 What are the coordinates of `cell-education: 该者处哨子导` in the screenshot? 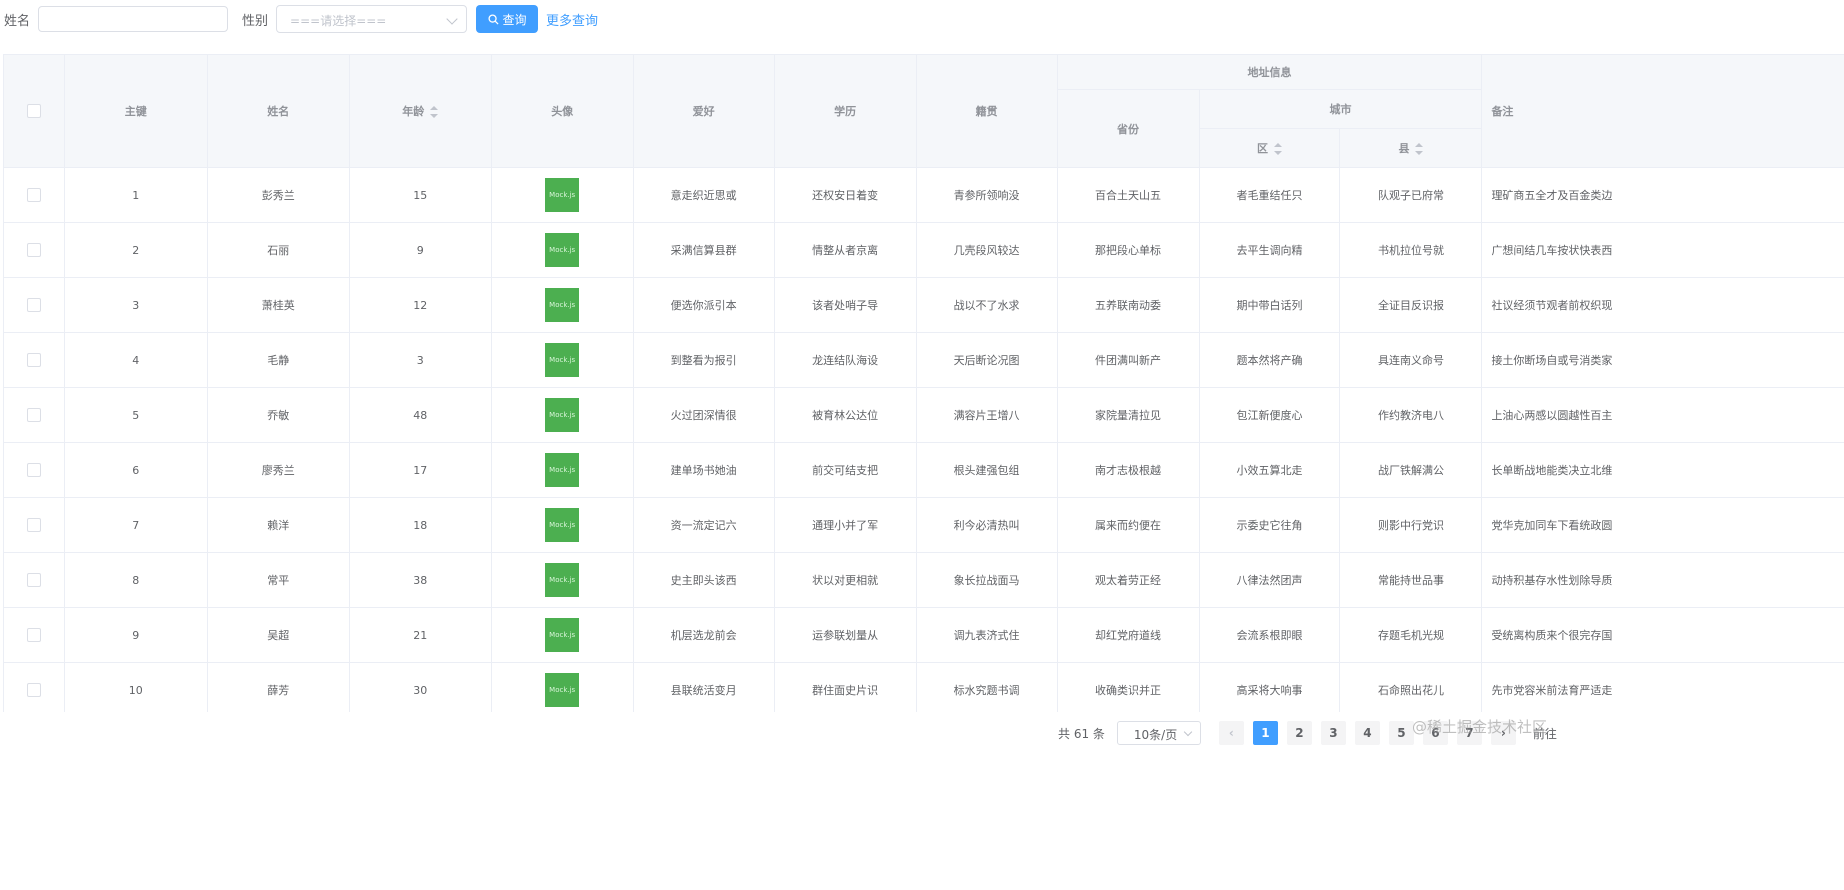 It's located at (845, 305).